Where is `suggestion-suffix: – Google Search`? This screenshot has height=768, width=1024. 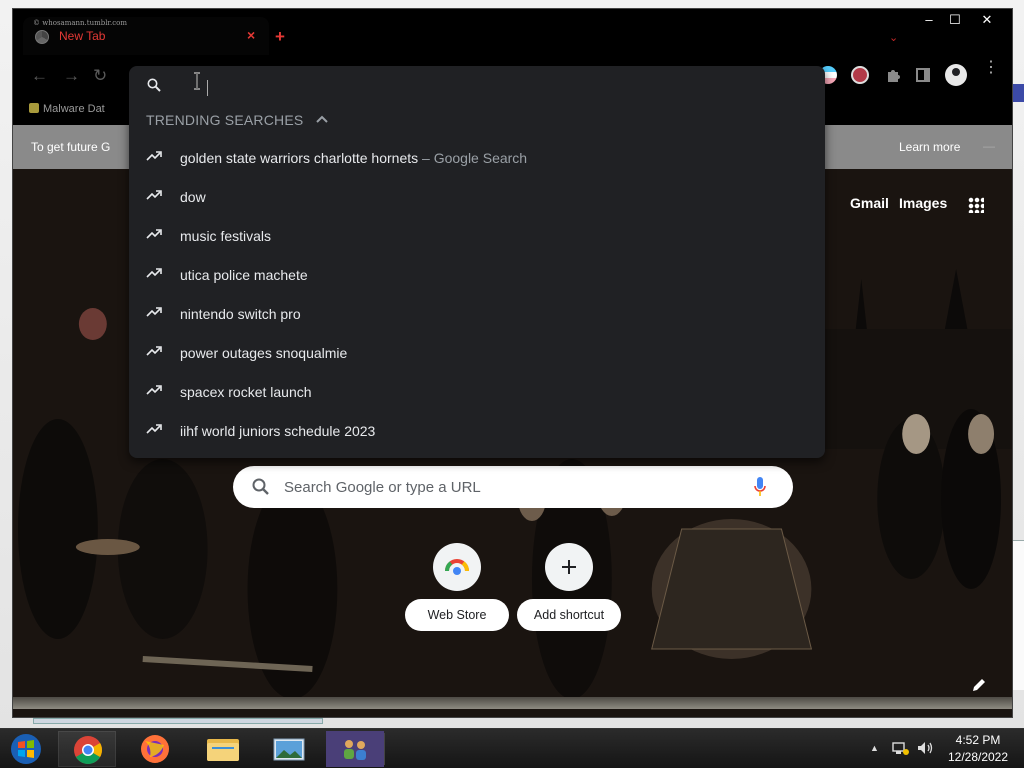
suggestion-suffix: – Google Search is located at coordinates (473, 158).